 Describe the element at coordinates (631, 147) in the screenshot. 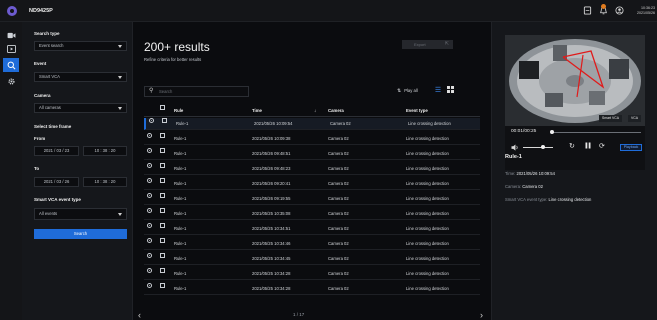

I see `playback-button: Playback` at that location.